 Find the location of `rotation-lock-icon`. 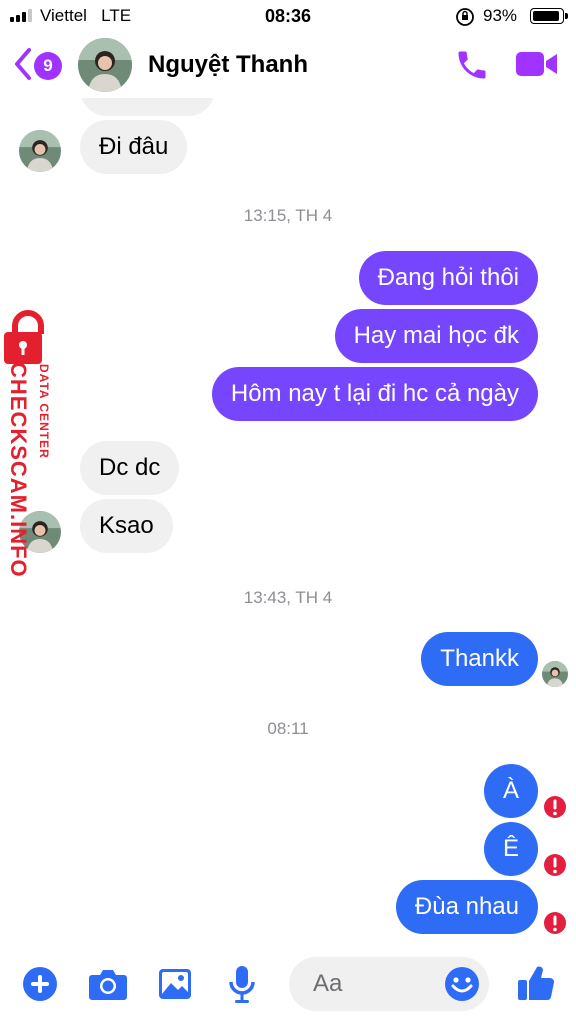

rotation-lock-icon is located at coordinates (465, 17).